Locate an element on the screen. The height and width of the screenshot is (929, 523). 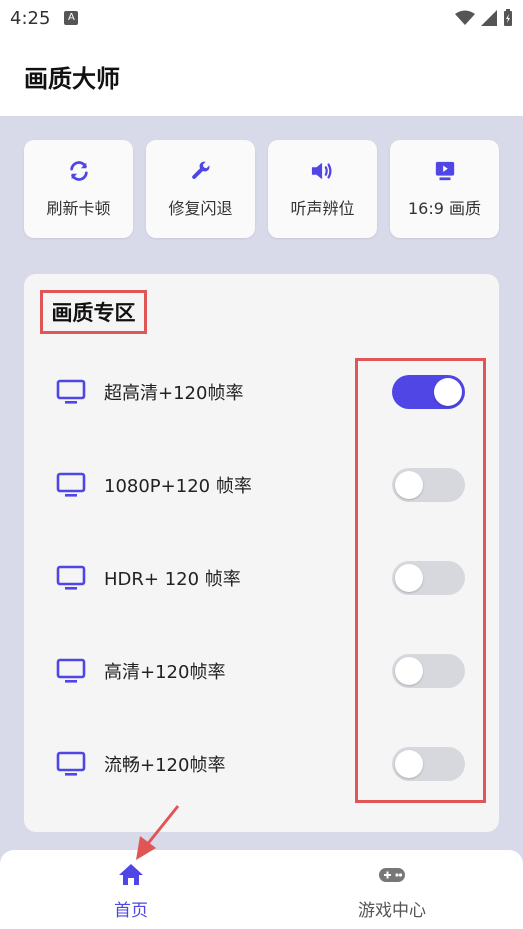
quick-actions: 刷新卡顿 修复闪退 听声辨位 16:9 画质 is located at coordinates (261, 189).